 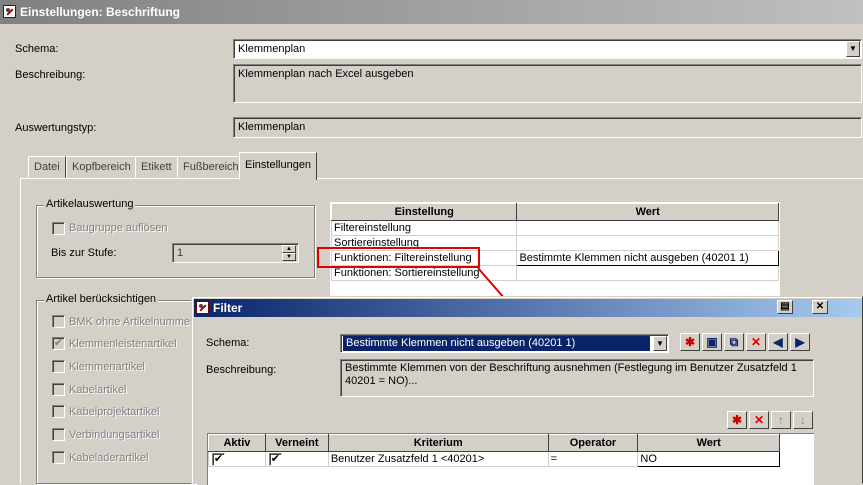 What do you see at coordinates (593, 459) in the screenshot?
I see `cell-operator: =` at bounding box center [593, 459].